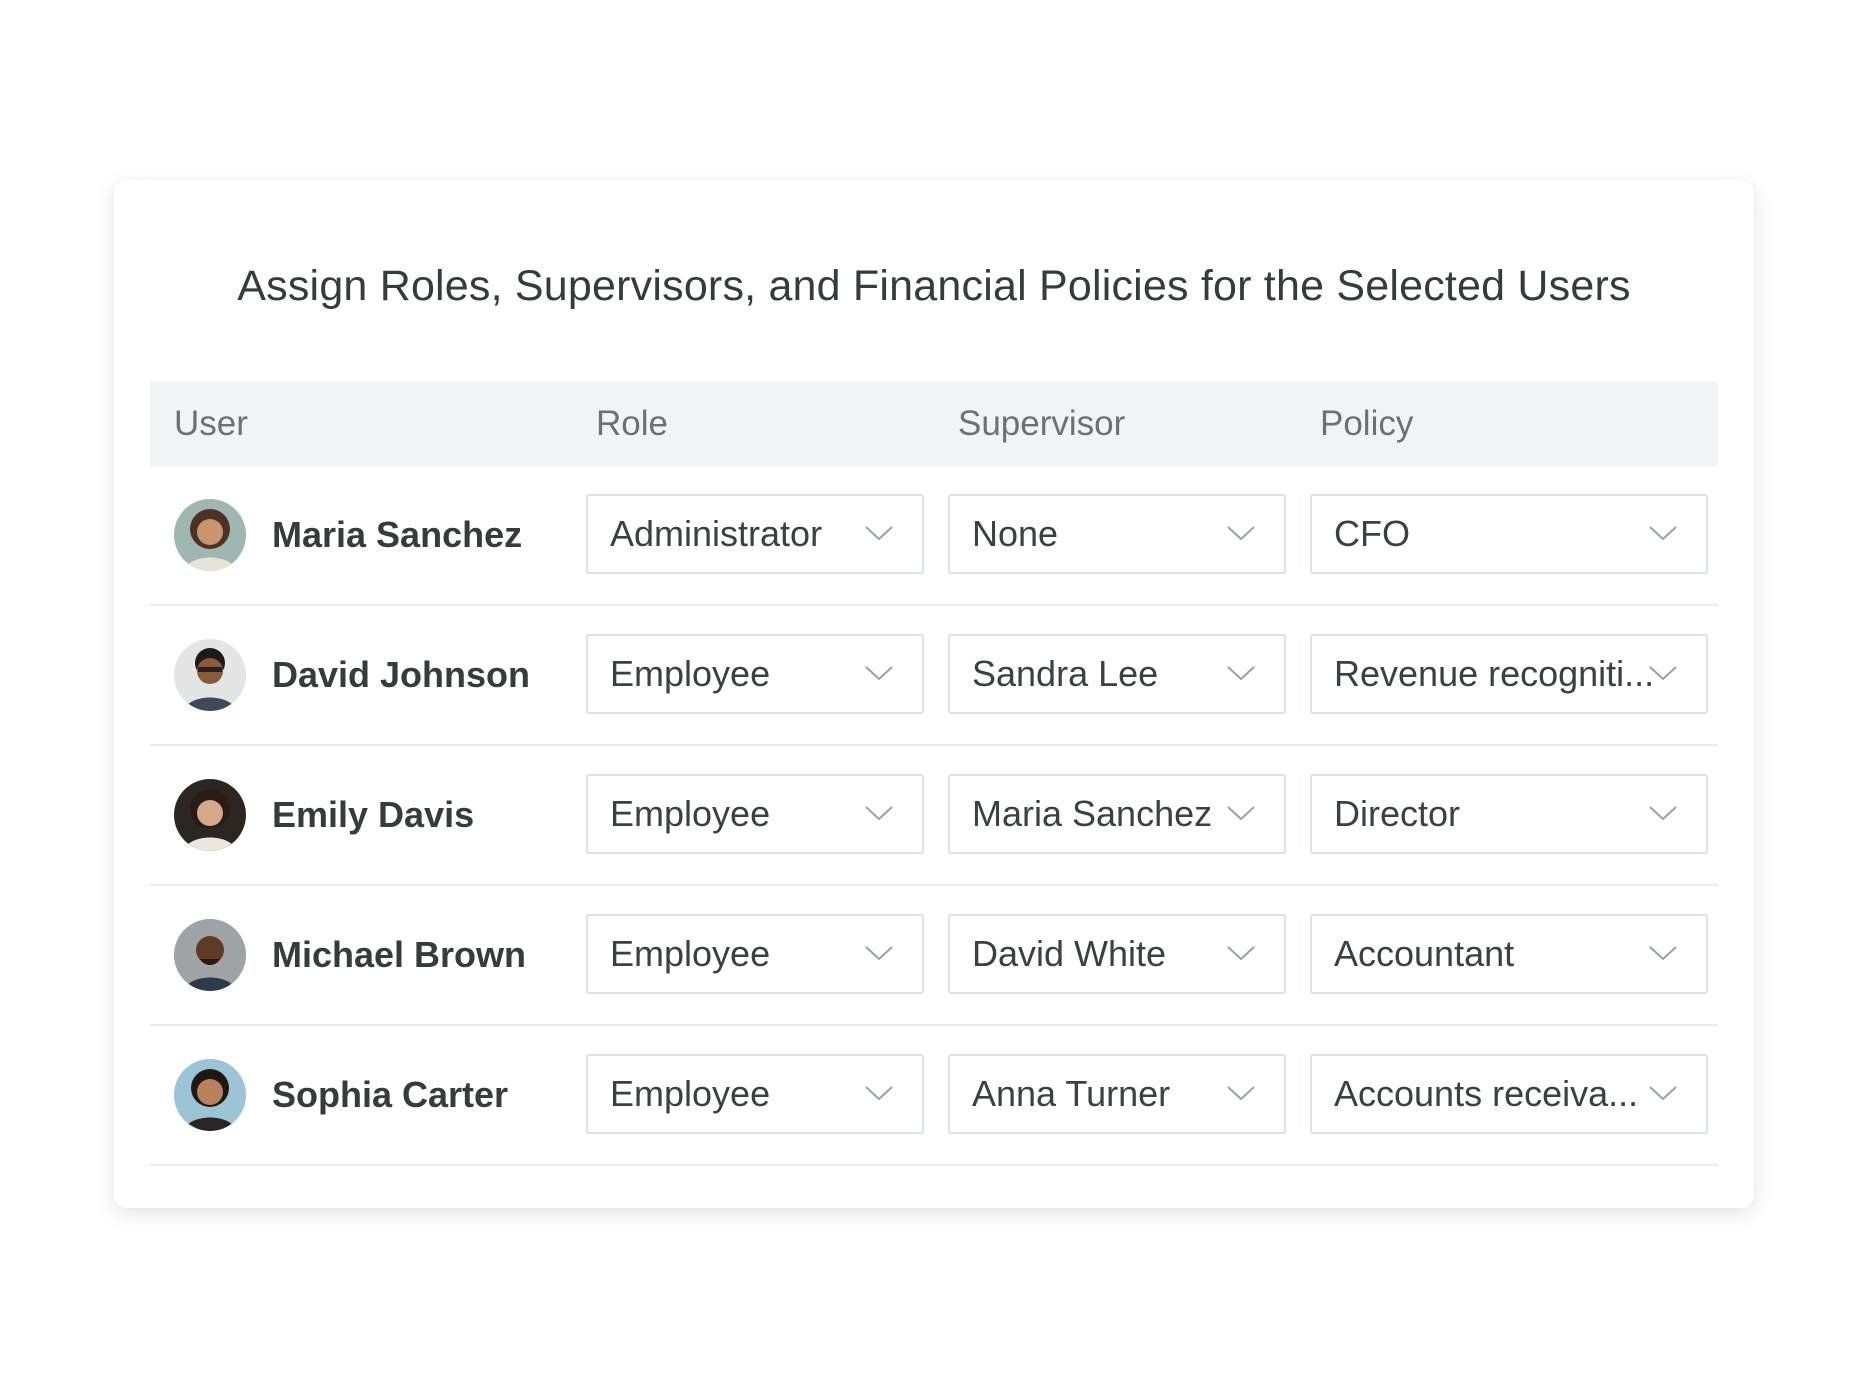 The height and width of the screenshot is (1380, 1860). Describe the element at coordinates (1397, 813) in the screenshot. I see `policy-select-value: Director` at that location.